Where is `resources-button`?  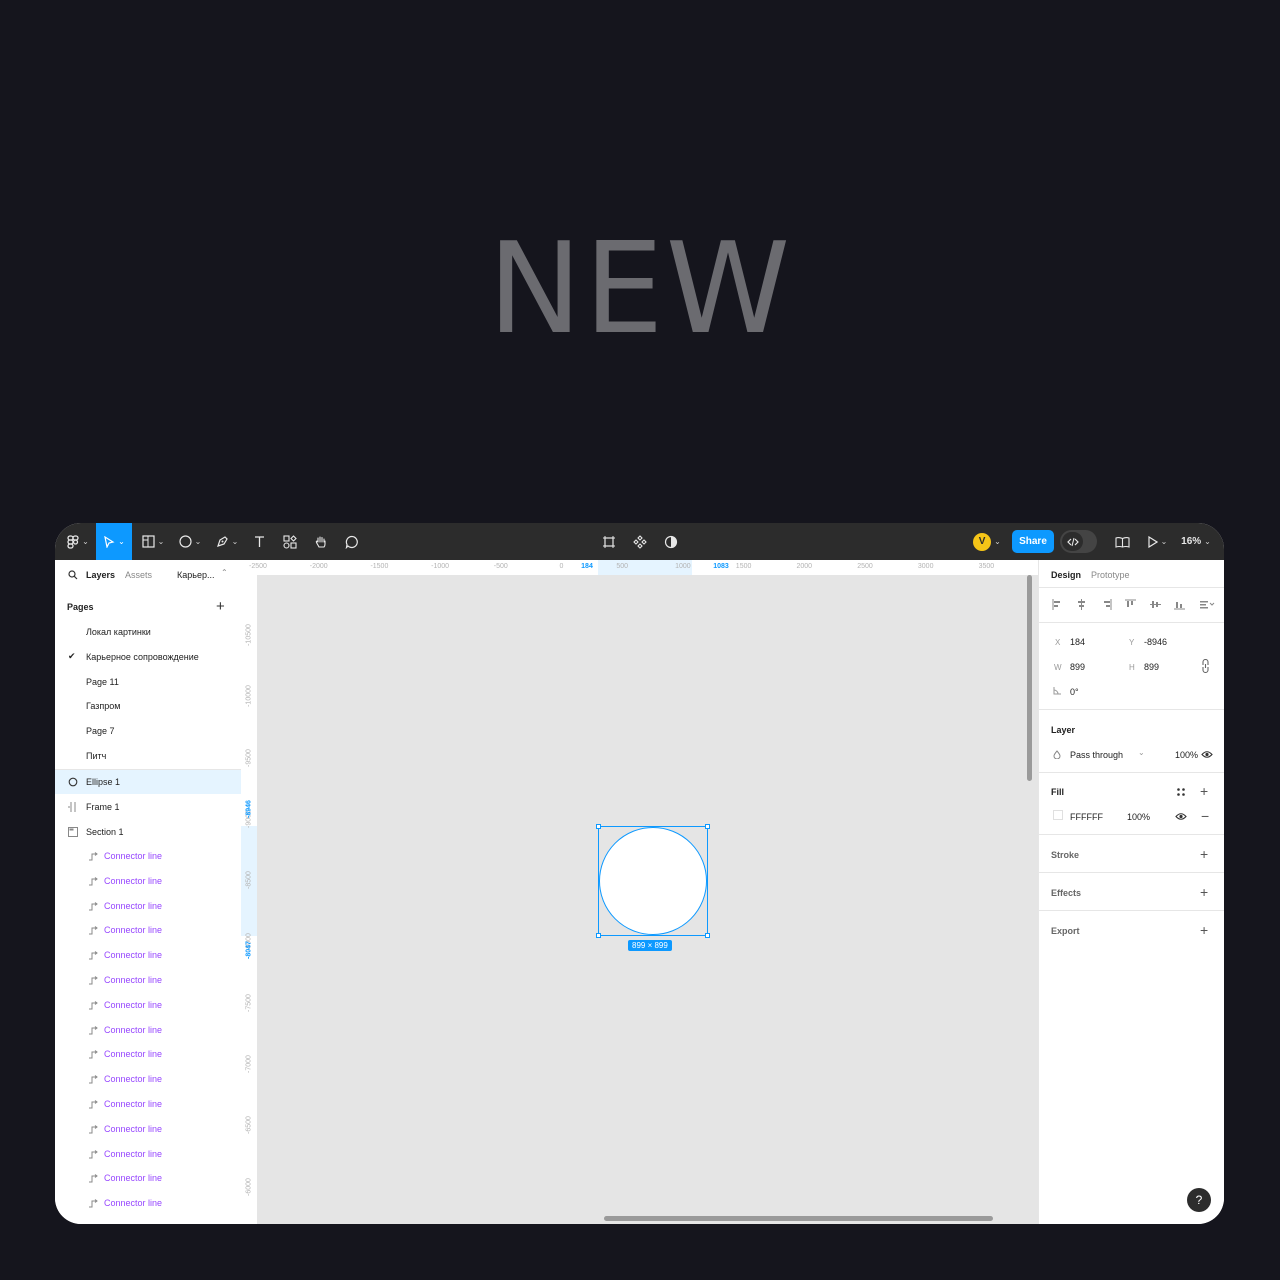 resources-button is located at coordinates (290, 541).